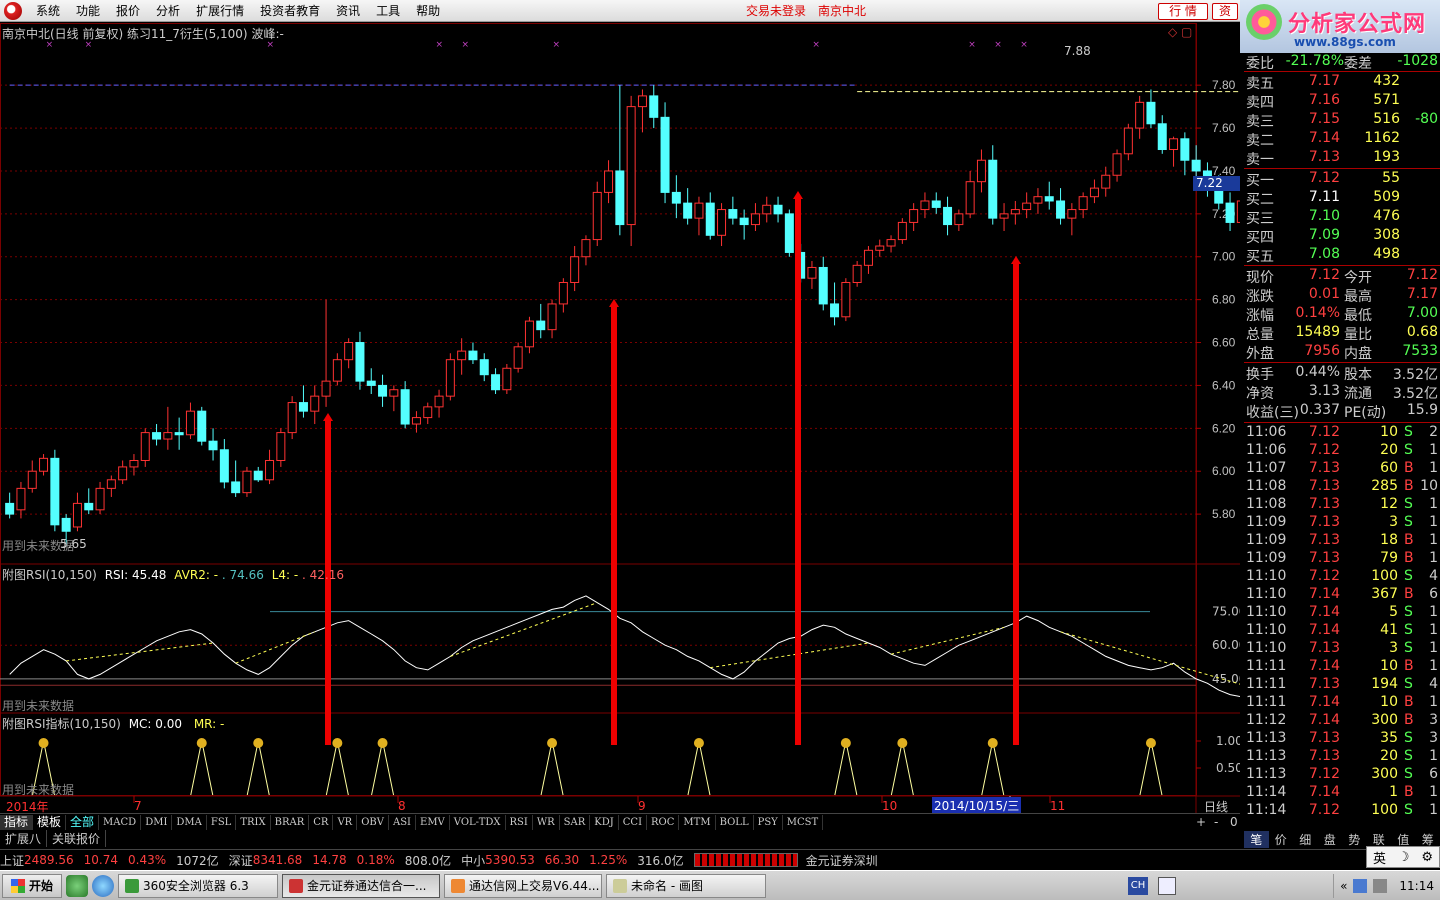 This screenshot has width=1440, height=900. Describe the element at coordinates (1330, 839) in the screenshot. I see `tab-order-book: 盘` at that location.